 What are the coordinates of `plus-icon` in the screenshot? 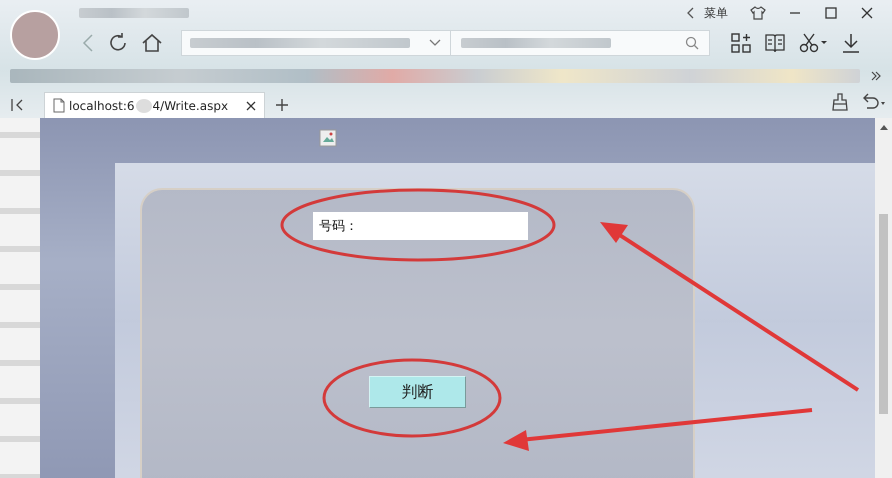 It's located at (282, 105).